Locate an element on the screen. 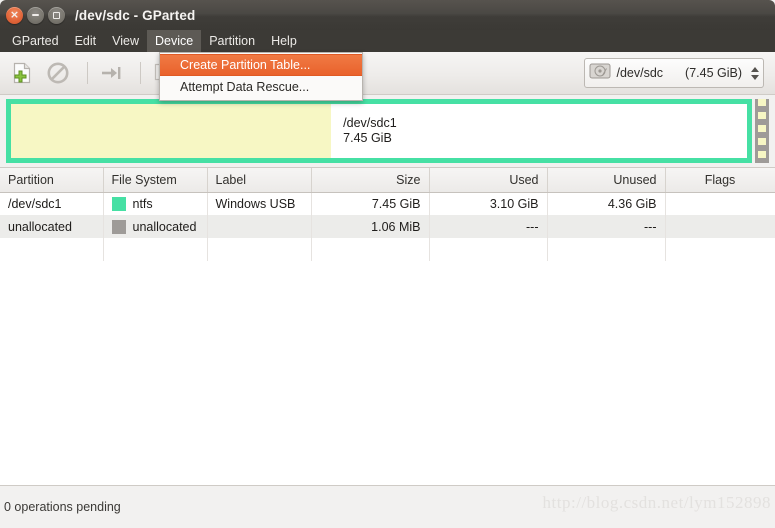  column-header-flags: Flags is located at coordinates (720, 180).